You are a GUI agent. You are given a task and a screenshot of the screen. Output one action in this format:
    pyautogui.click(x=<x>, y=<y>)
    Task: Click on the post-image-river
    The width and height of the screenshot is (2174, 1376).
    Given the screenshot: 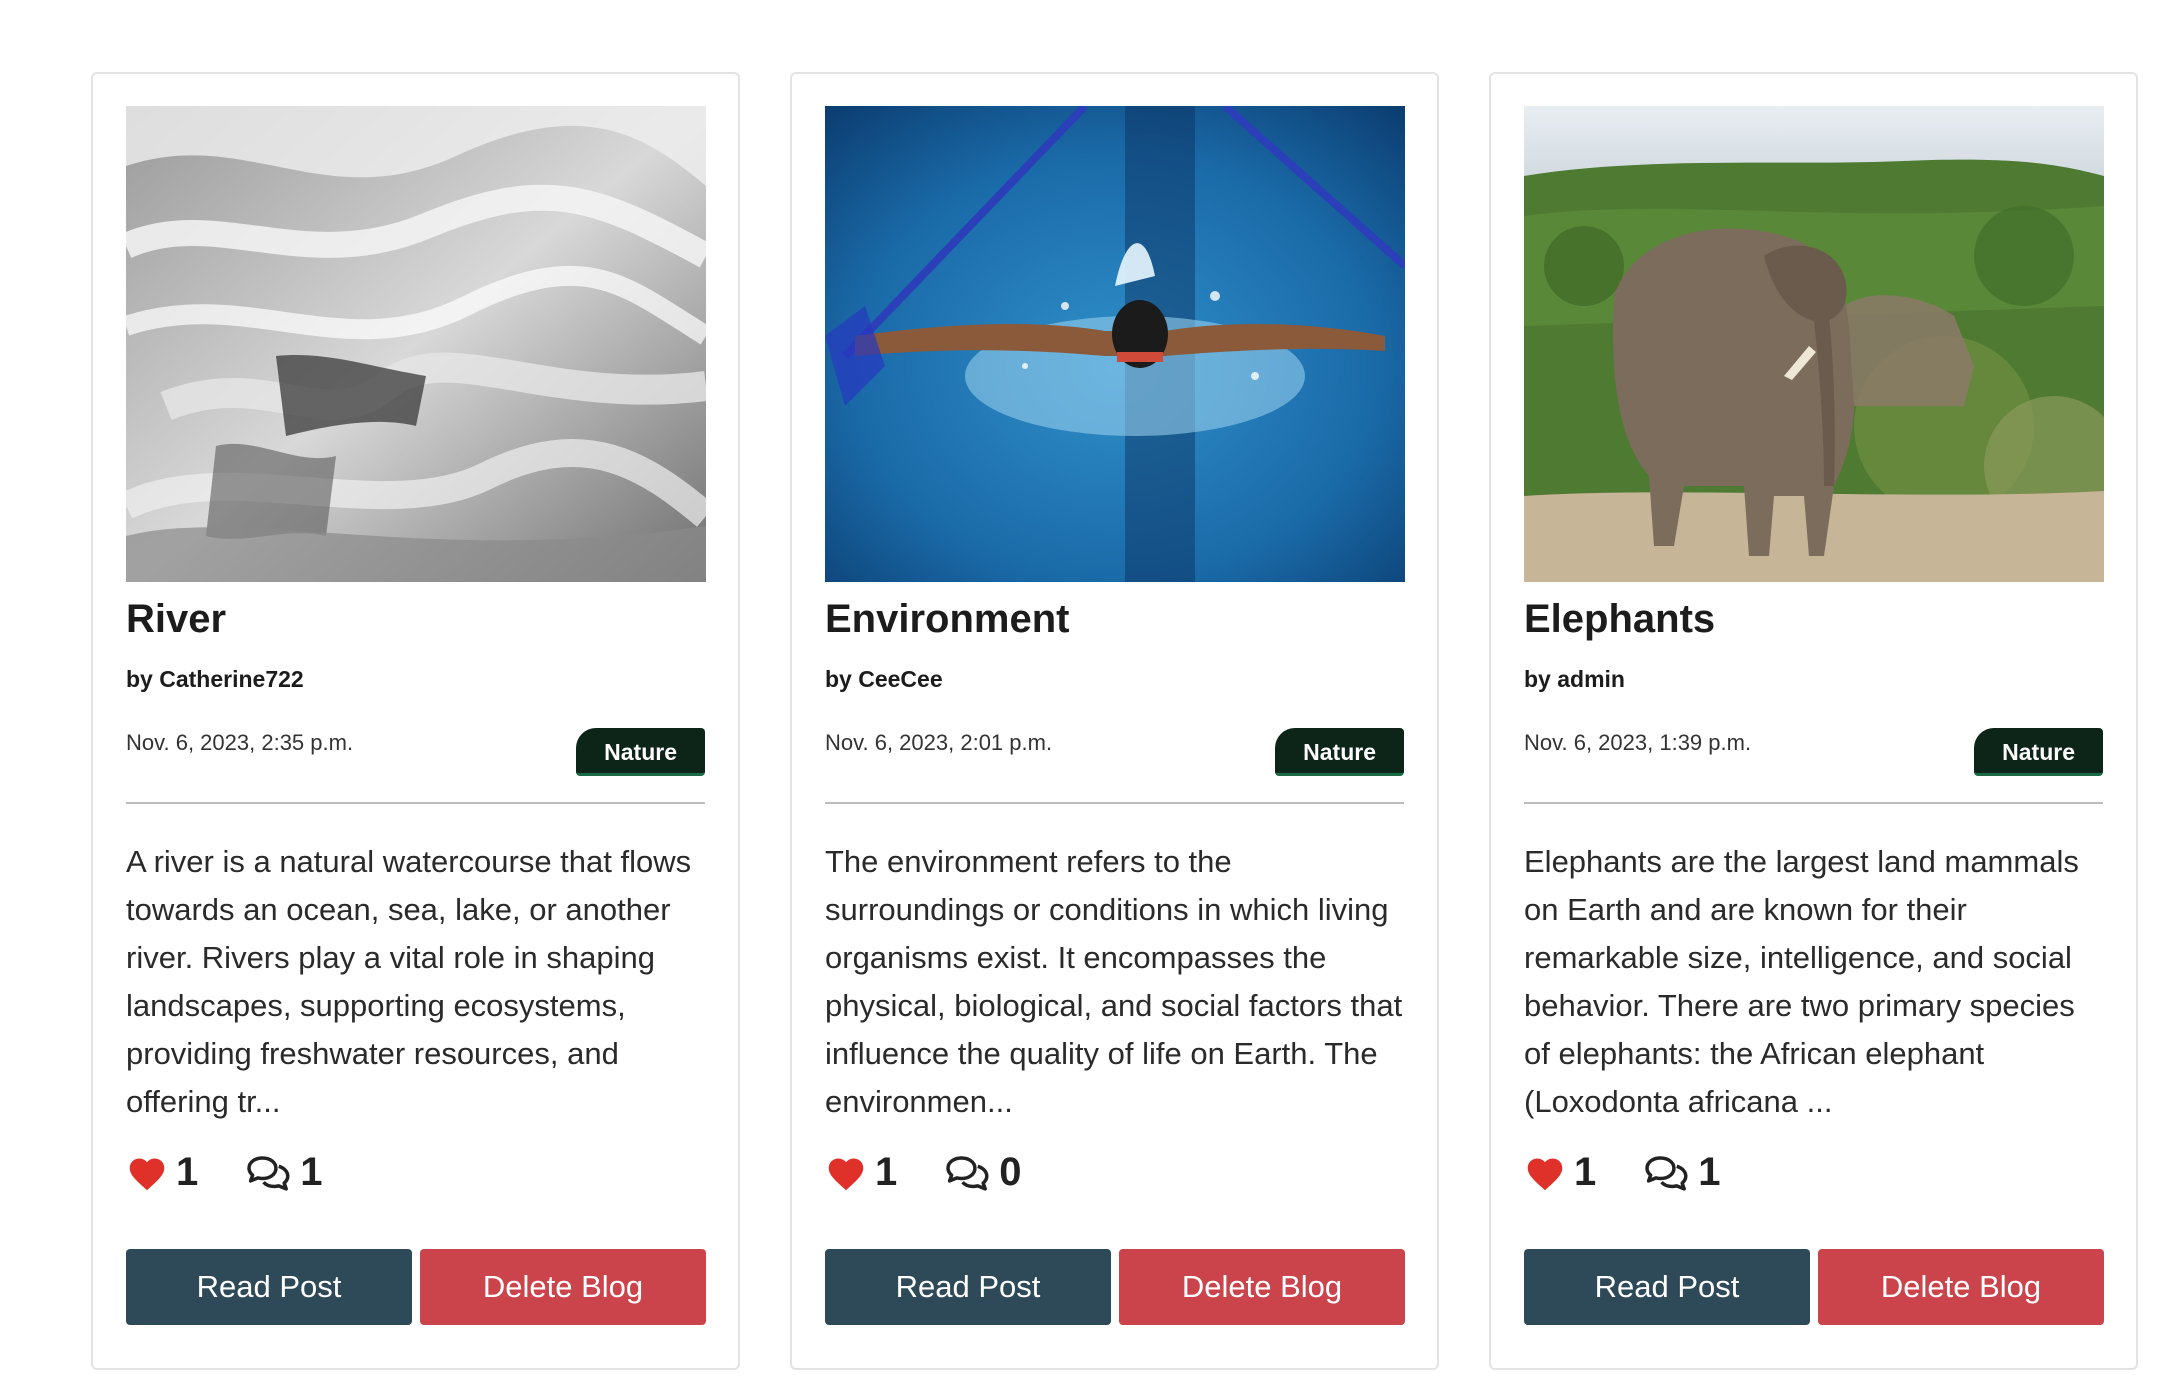 What is the action you would take?
    pyautogui.click(x=416, y=344)
    